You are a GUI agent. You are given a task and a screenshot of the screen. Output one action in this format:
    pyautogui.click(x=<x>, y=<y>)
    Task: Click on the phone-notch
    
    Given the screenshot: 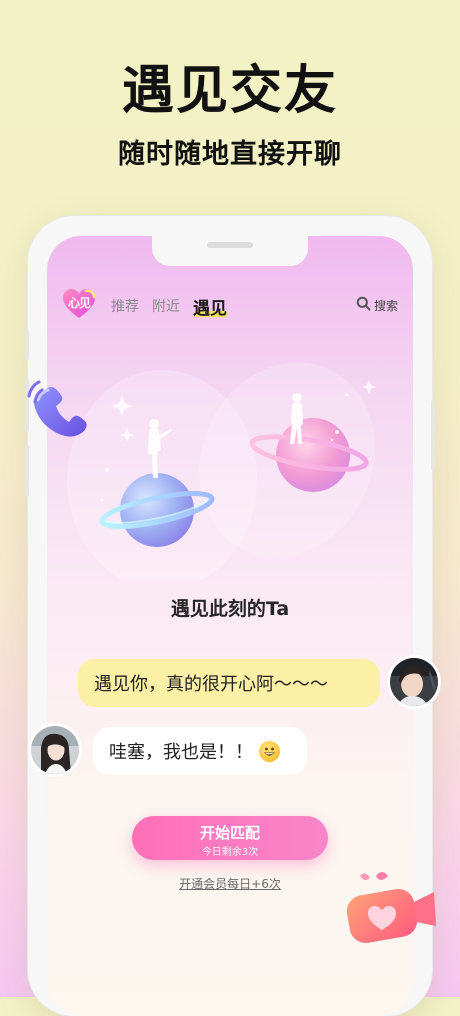 What is the action you would take?
    pyautogui.click(x=230, y=251)
    